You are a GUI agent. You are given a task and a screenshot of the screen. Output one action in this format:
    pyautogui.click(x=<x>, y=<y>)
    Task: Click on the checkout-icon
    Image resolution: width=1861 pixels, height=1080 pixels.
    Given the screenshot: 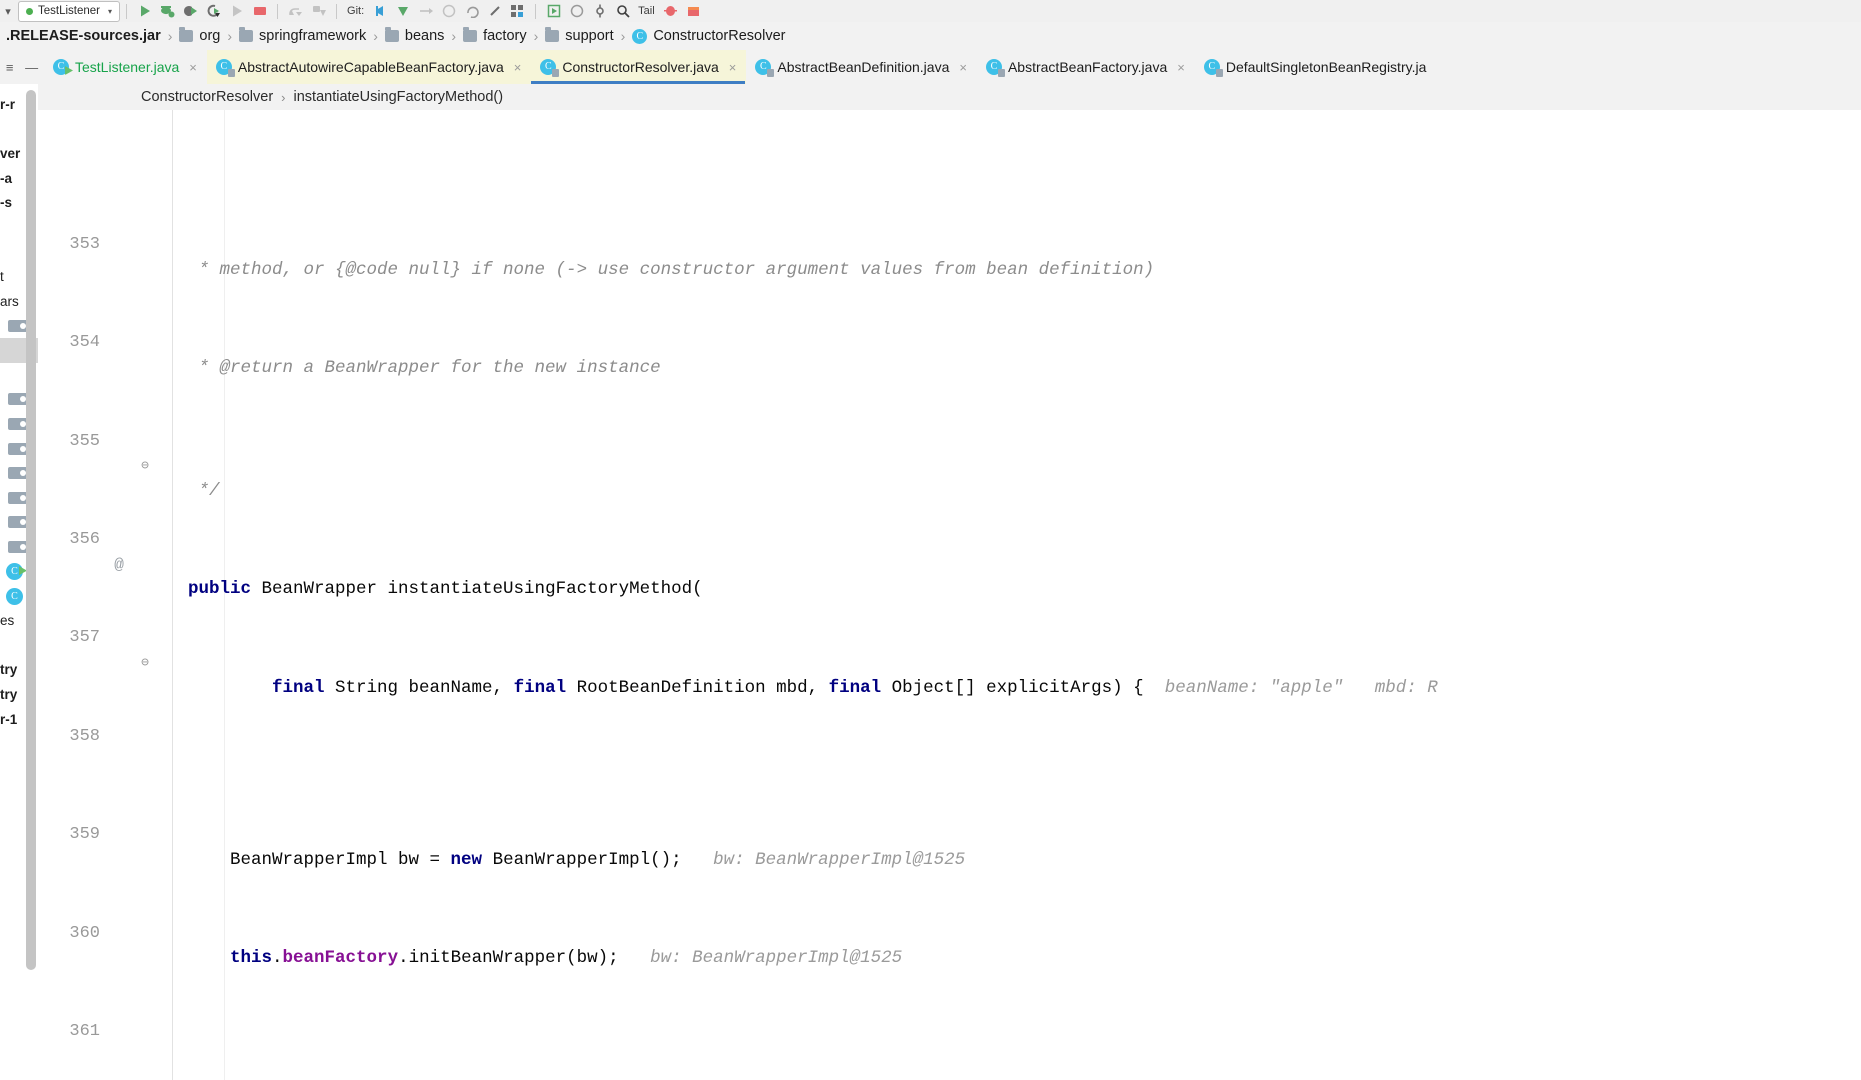 What is the action you would take?
    pyautogui.click(x=379, y=11)
    